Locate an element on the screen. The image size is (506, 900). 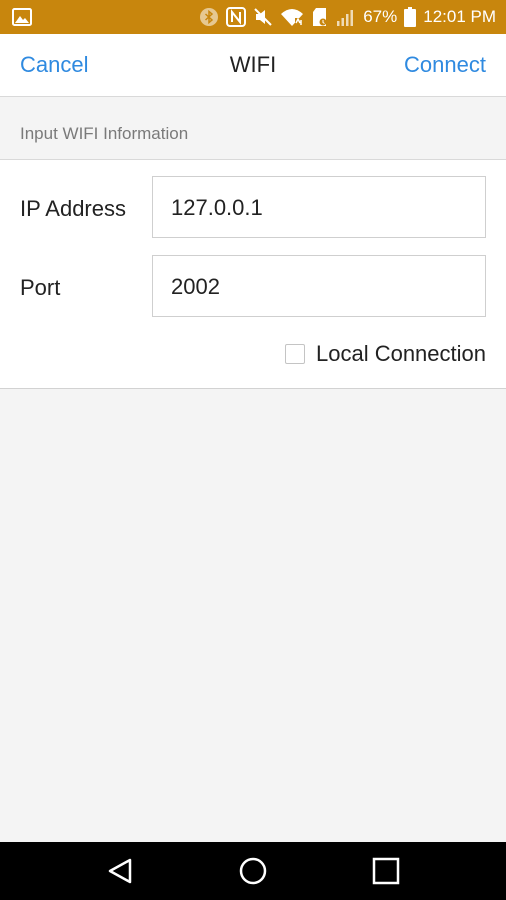
signal-icon is located at coordinates (345, 18).